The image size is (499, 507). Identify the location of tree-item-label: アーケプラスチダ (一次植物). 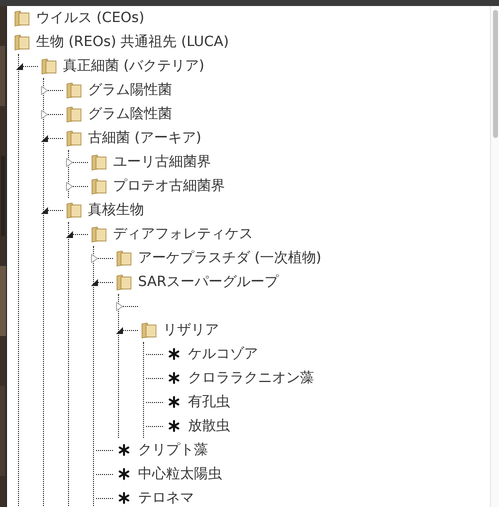
(230, 258).